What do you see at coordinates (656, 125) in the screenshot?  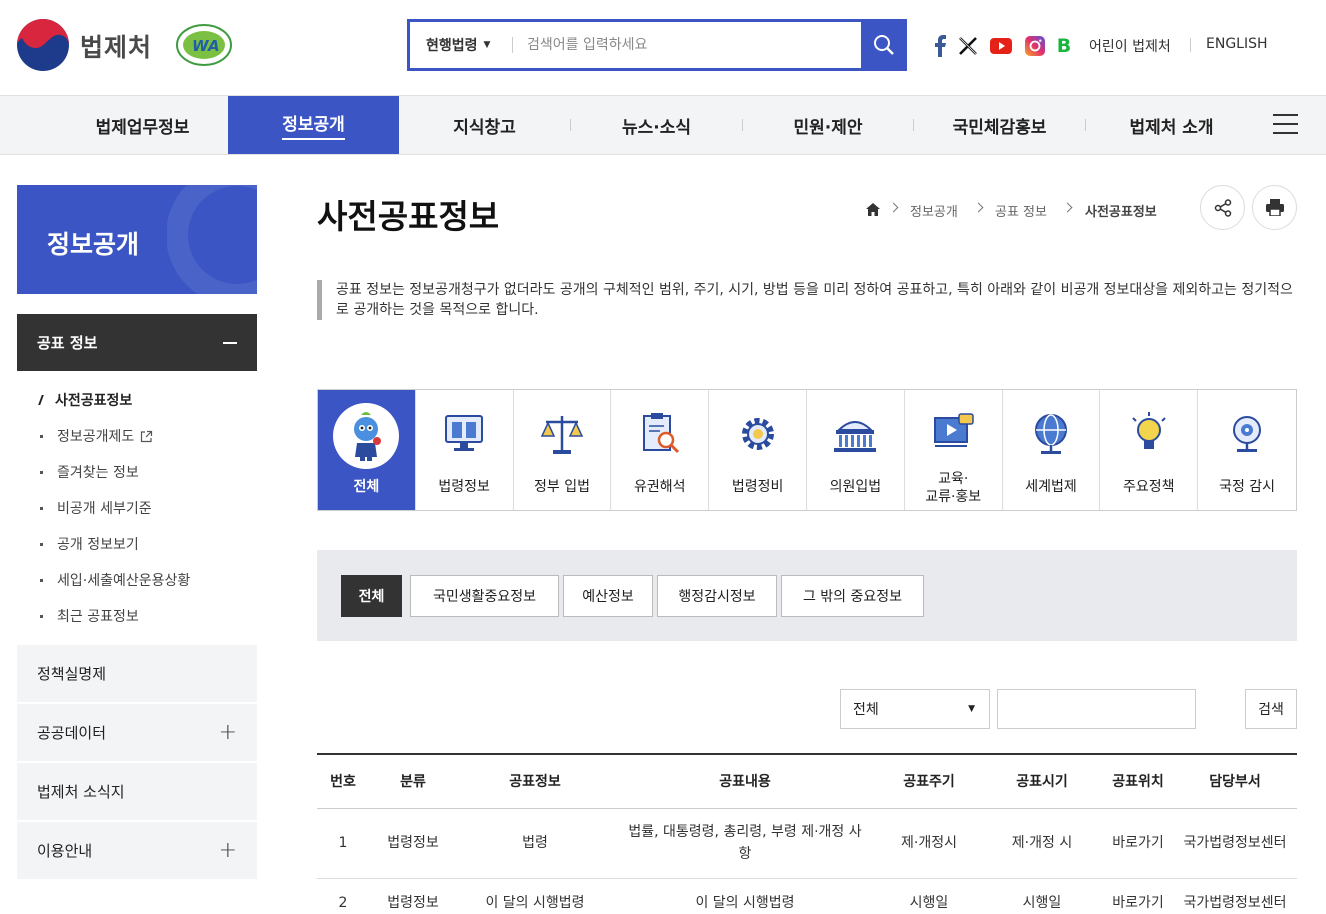 I see `gnb-item-news: 뉴스·소식` at bounding box center [656, 125].